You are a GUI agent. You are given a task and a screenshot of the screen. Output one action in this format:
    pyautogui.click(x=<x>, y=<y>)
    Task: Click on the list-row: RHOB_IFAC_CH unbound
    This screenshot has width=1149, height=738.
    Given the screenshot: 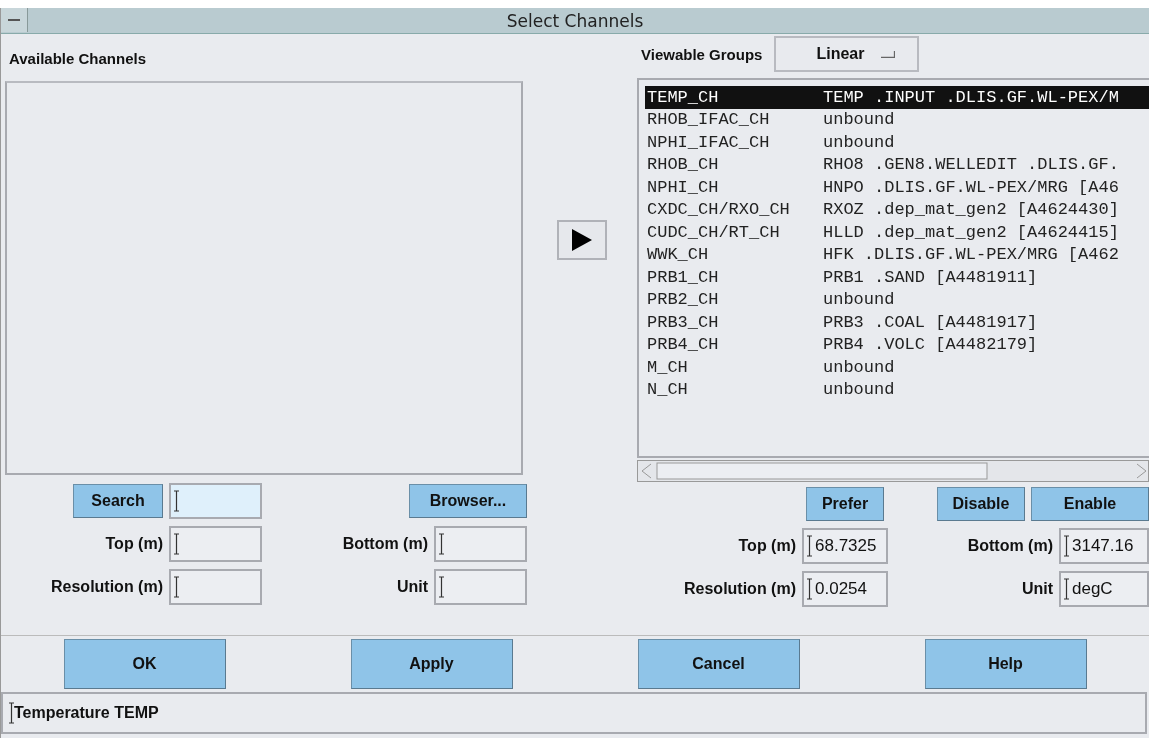 What is the action you would take?
    pyautogui.click(x=897, y=119)
    